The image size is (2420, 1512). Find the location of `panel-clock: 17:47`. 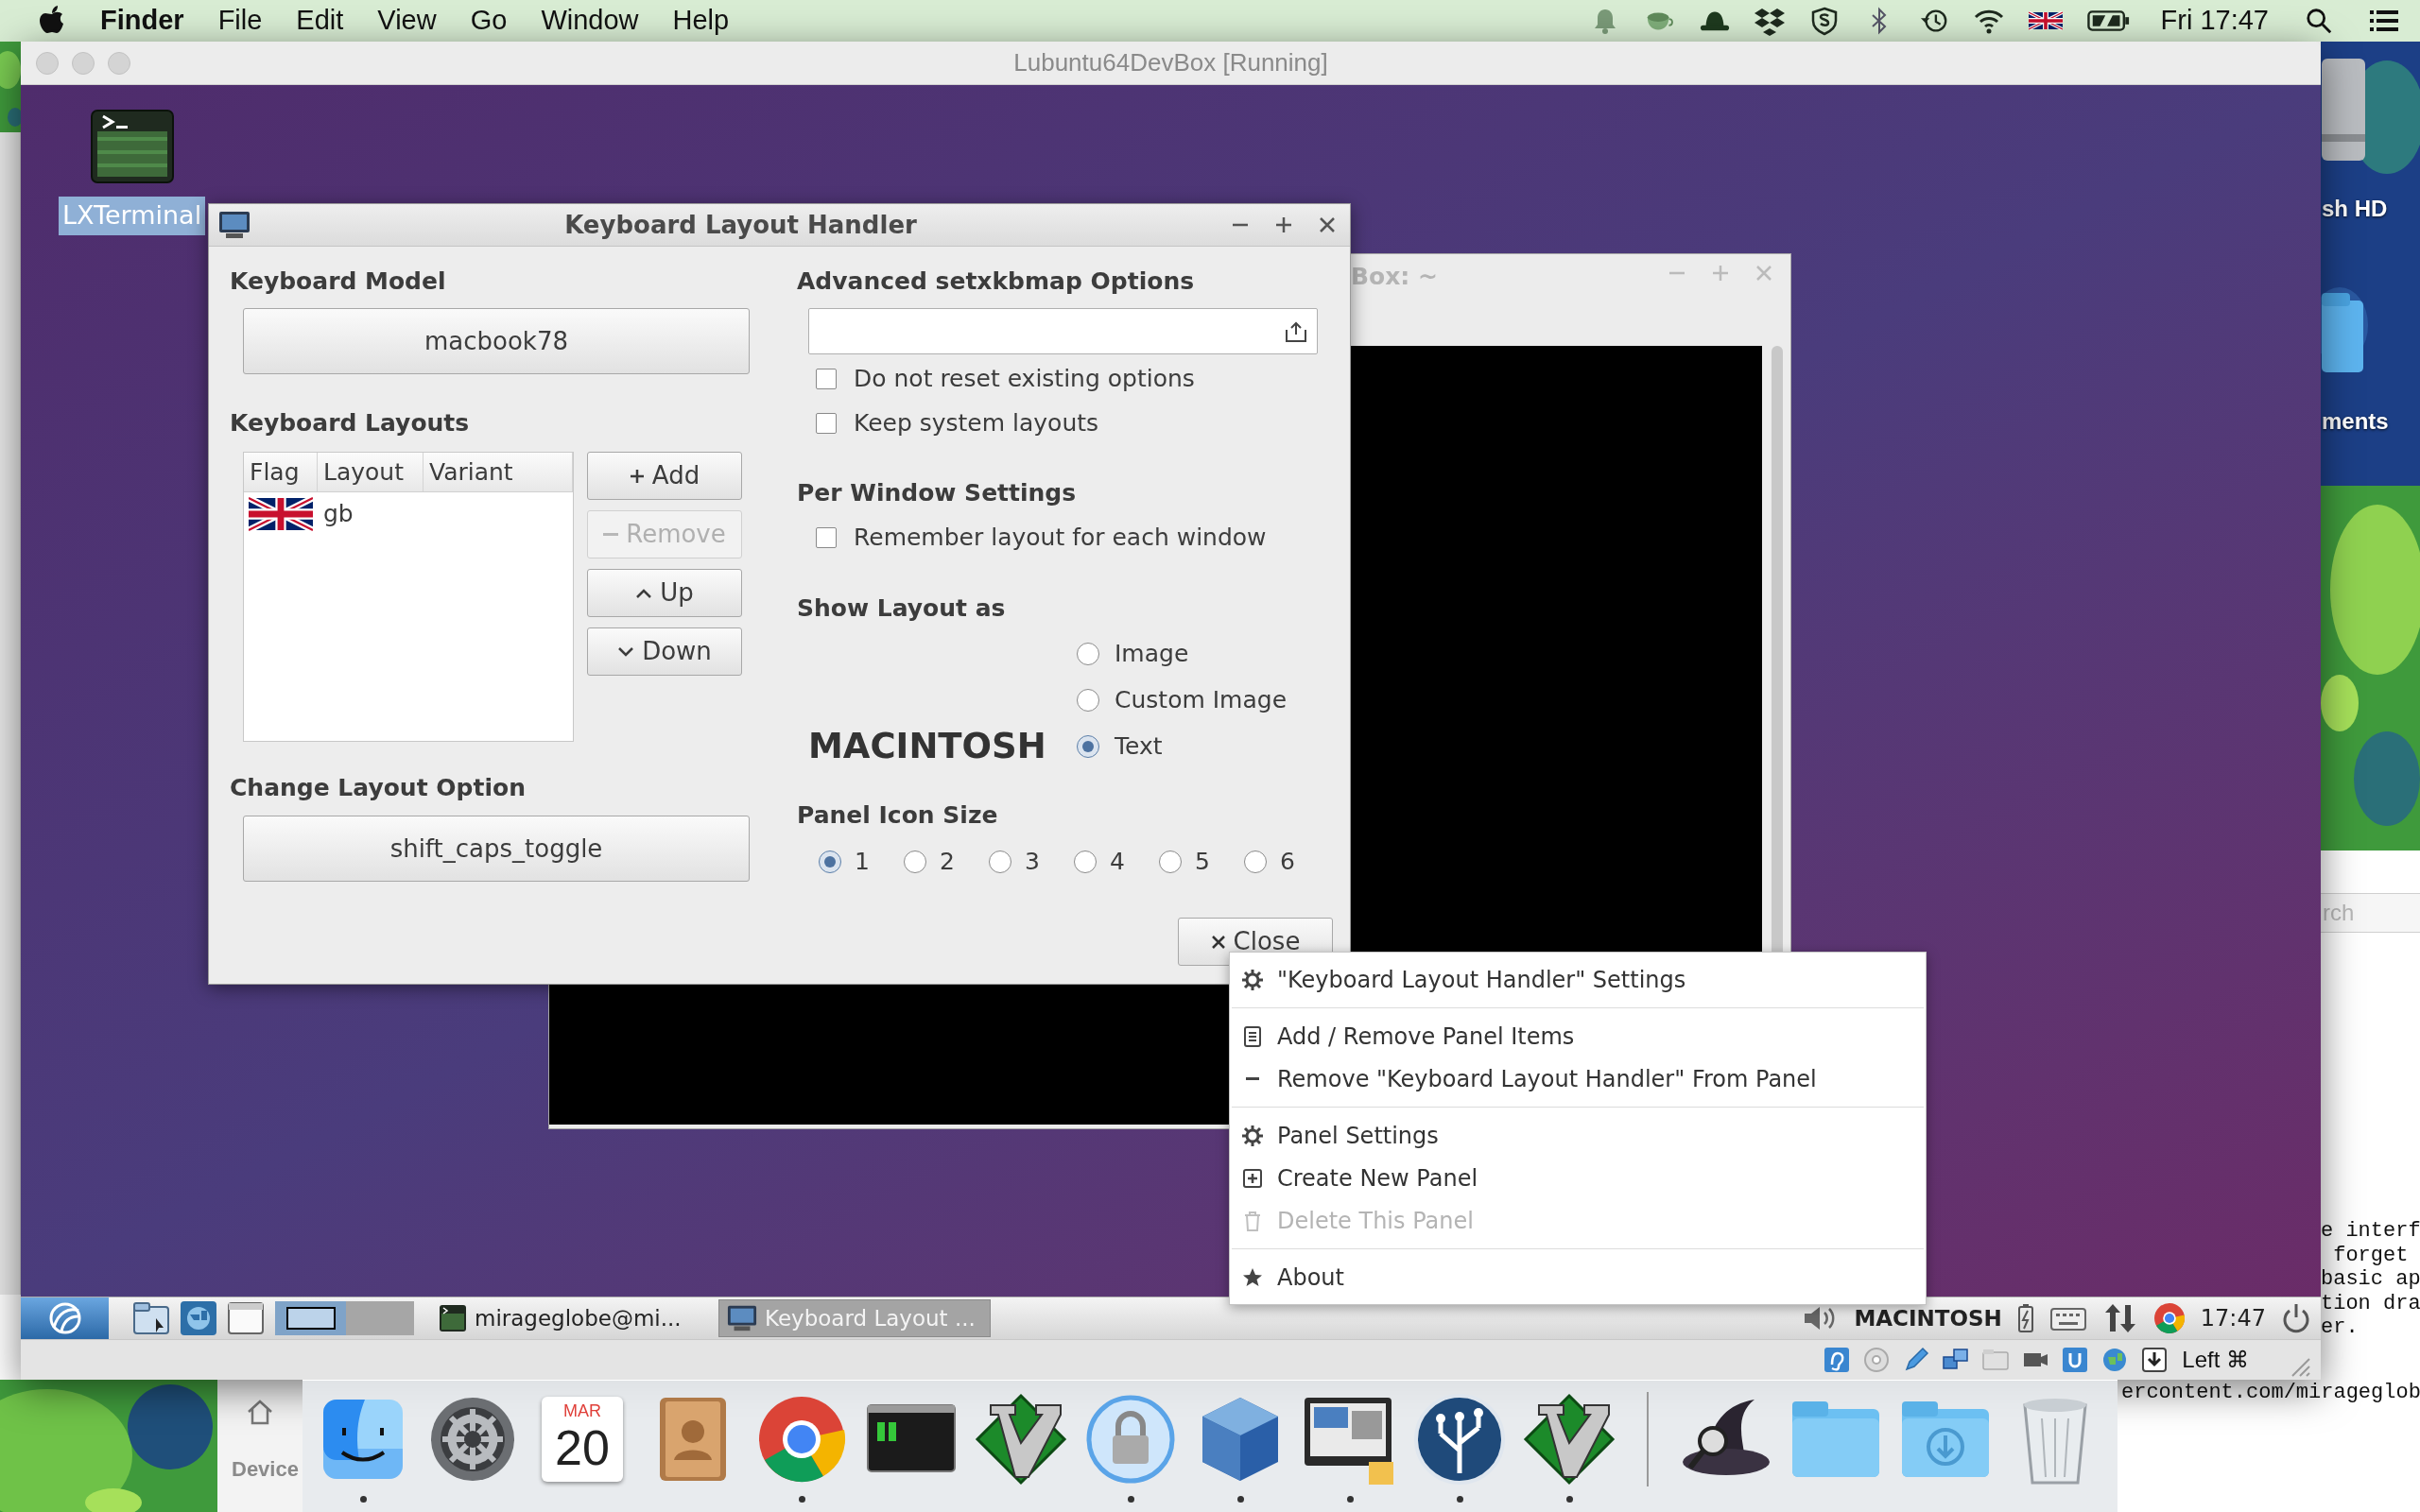

panel-clock: 17:47 is located at coordinates (2233, 1318).